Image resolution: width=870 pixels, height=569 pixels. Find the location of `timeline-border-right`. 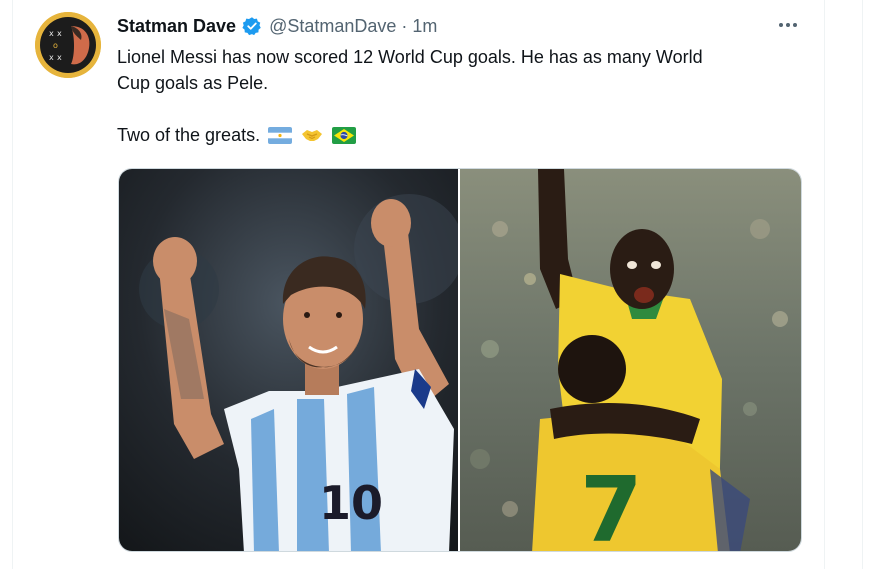

timeline-border-right is located at coordinates (824, 284).